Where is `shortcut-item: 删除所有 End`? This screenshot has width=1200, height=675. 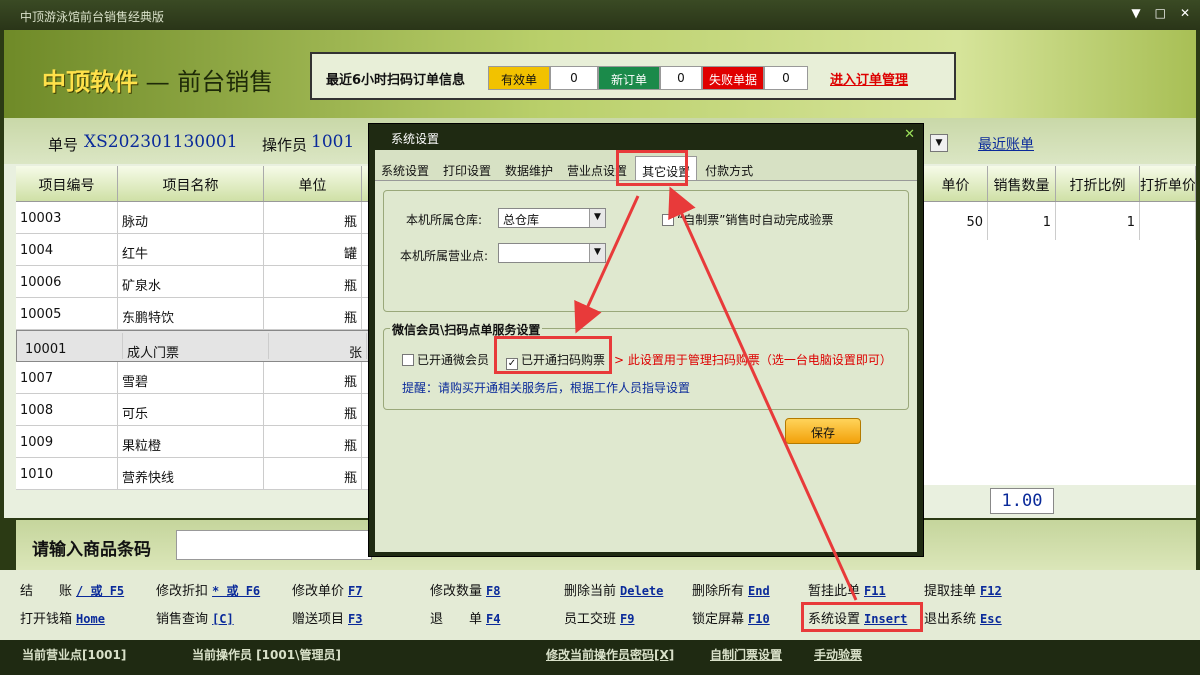
shortcut-item: 删除所有 End is located at coordinates (731, 589).